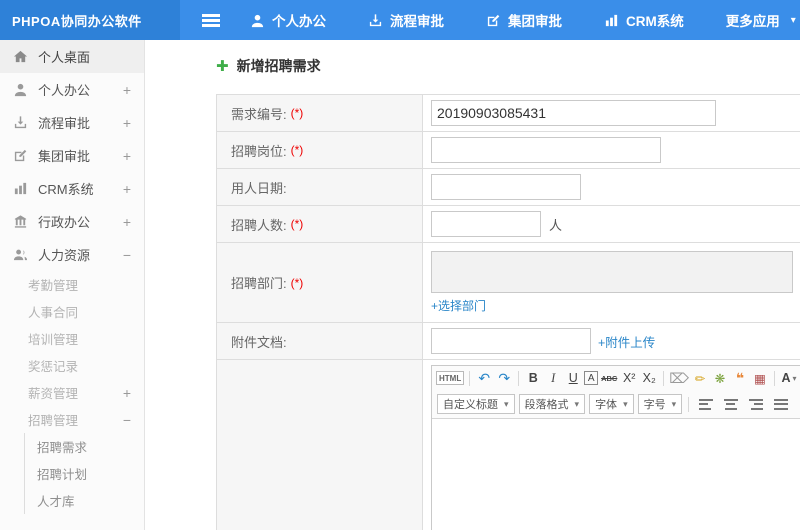 This screenshot has width=800, height=530. What do you see at coordinates (458, 305) in the screenshot?
I see `select-dept-link: +选择部门` at bounding box center [458, 305].